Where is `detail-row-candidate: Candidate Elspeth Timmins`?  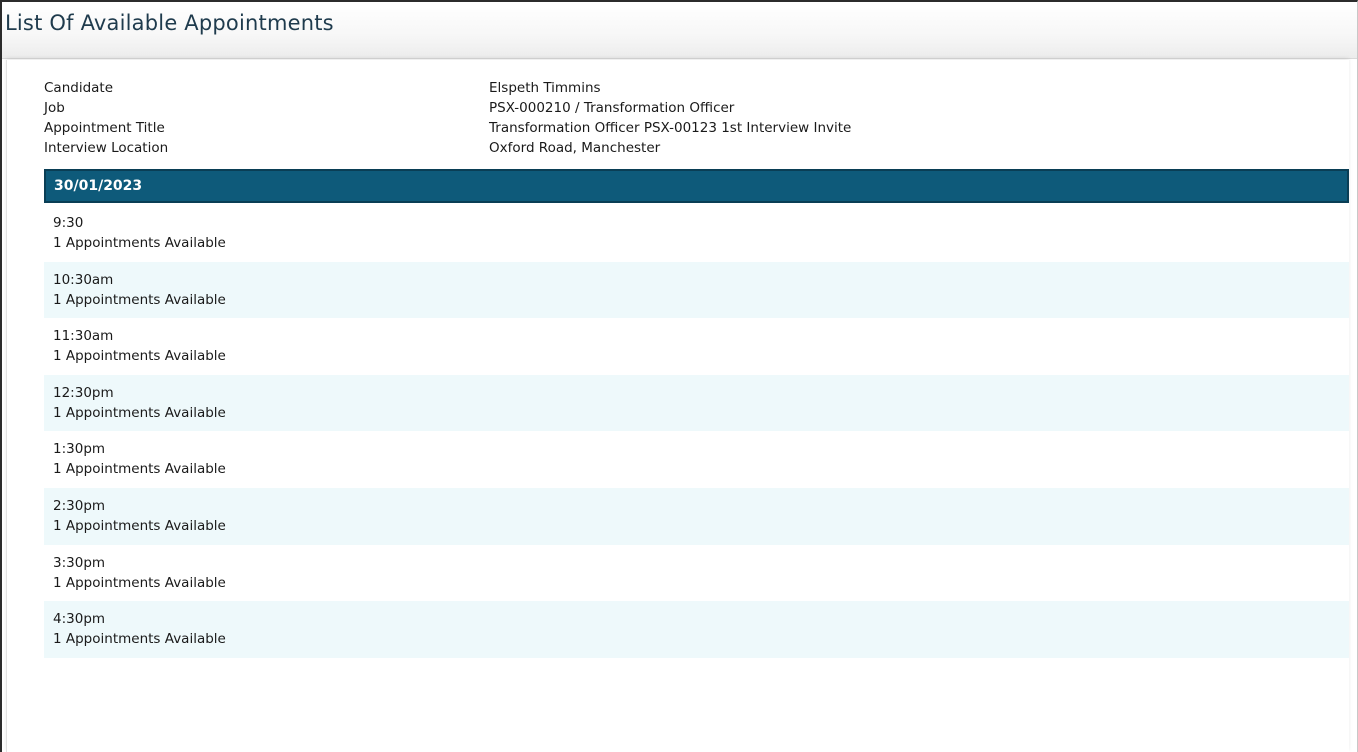
detail-row-candidate: Candidate Elspeth Timmins is located at coordinates (494, 88).